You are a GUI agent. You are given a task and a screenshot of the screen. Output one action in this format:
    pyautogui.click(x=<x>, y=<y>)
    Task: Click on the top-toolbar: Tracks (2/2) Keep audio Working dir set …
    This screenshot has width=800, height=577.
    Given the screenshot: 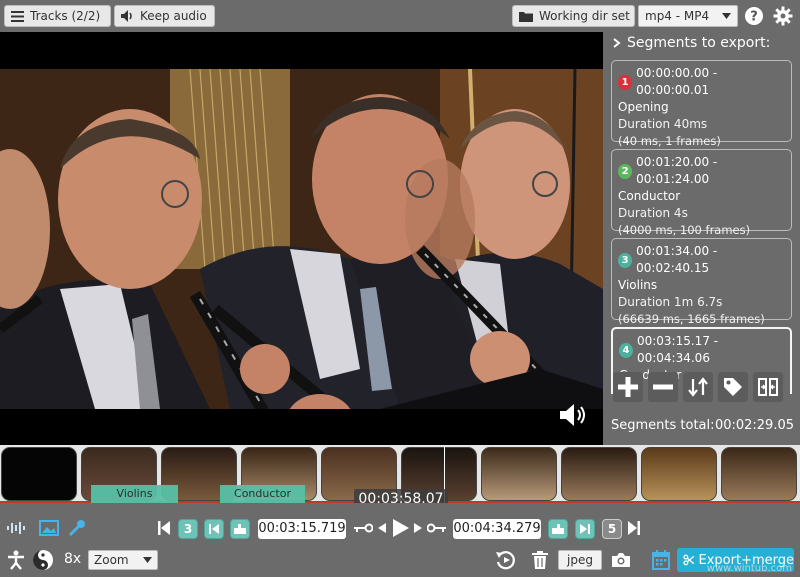 What is the action you would take?
    pyautogui.click(x=400, y=16)
    